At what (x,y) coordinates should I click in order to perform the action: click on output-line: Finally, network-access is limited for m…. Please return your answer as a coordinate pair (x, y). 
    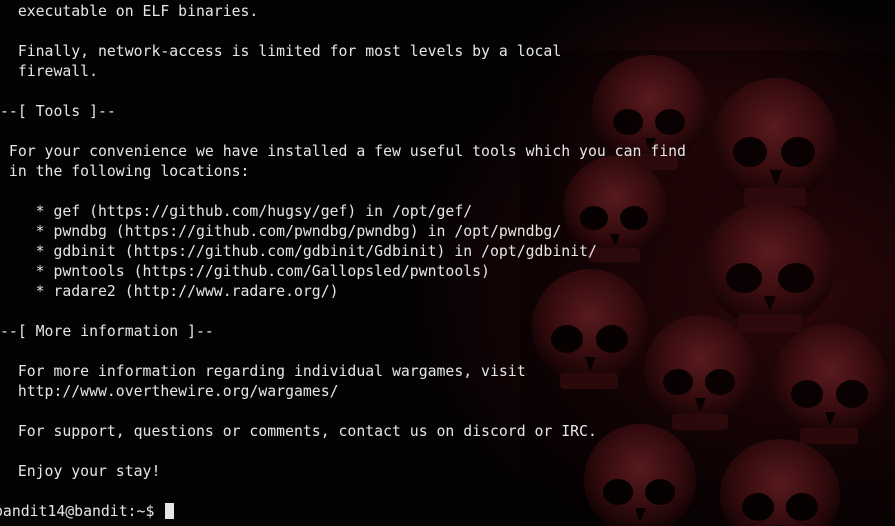
    Looking at the image, I should click on (281, 51).